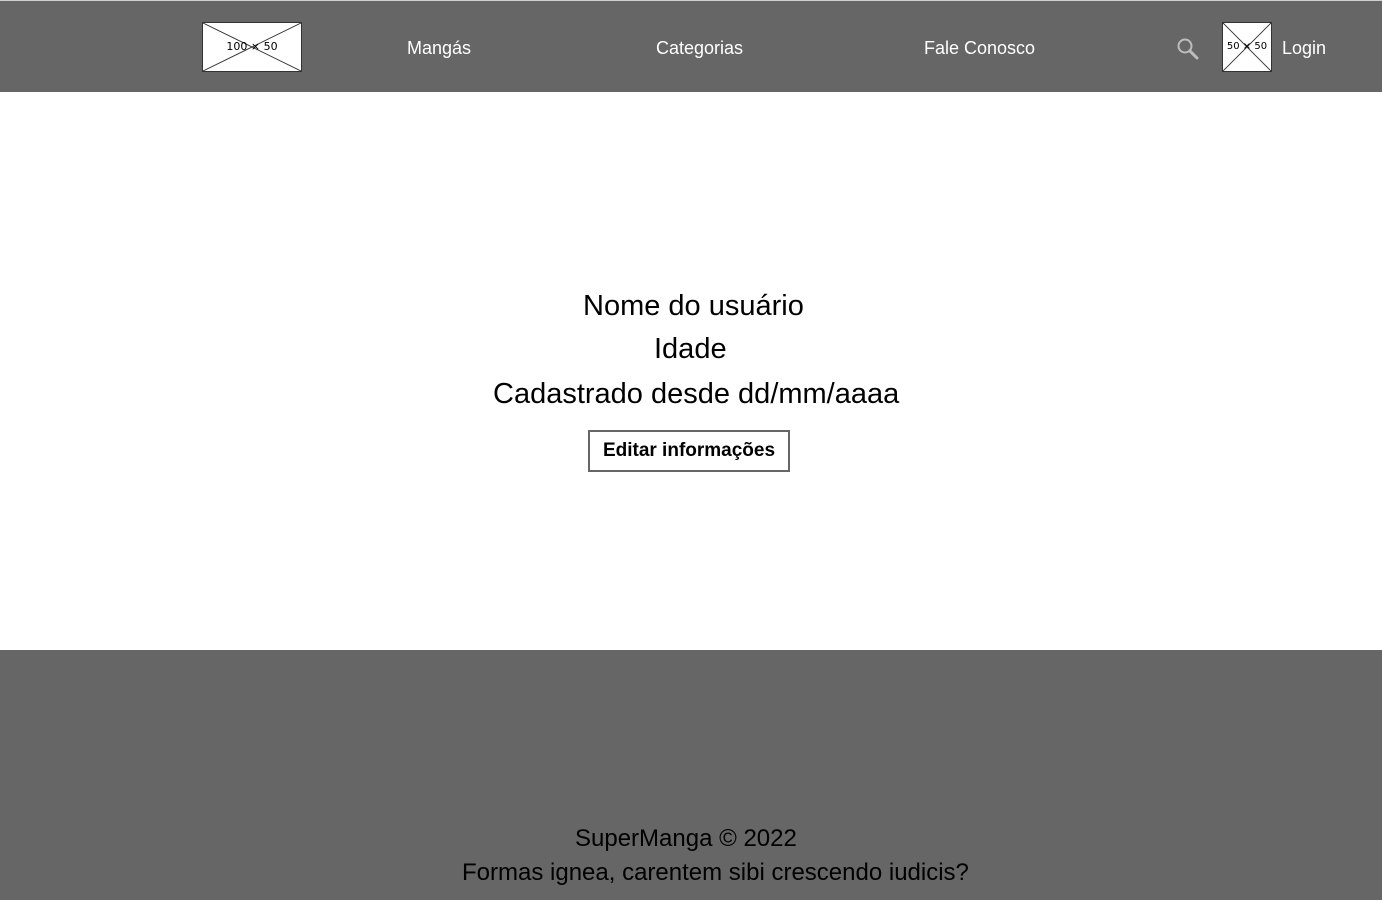 This screenshot has height=900, width=1382. I want to click on nav-link-categorias: Categorias, so click(699, 48).